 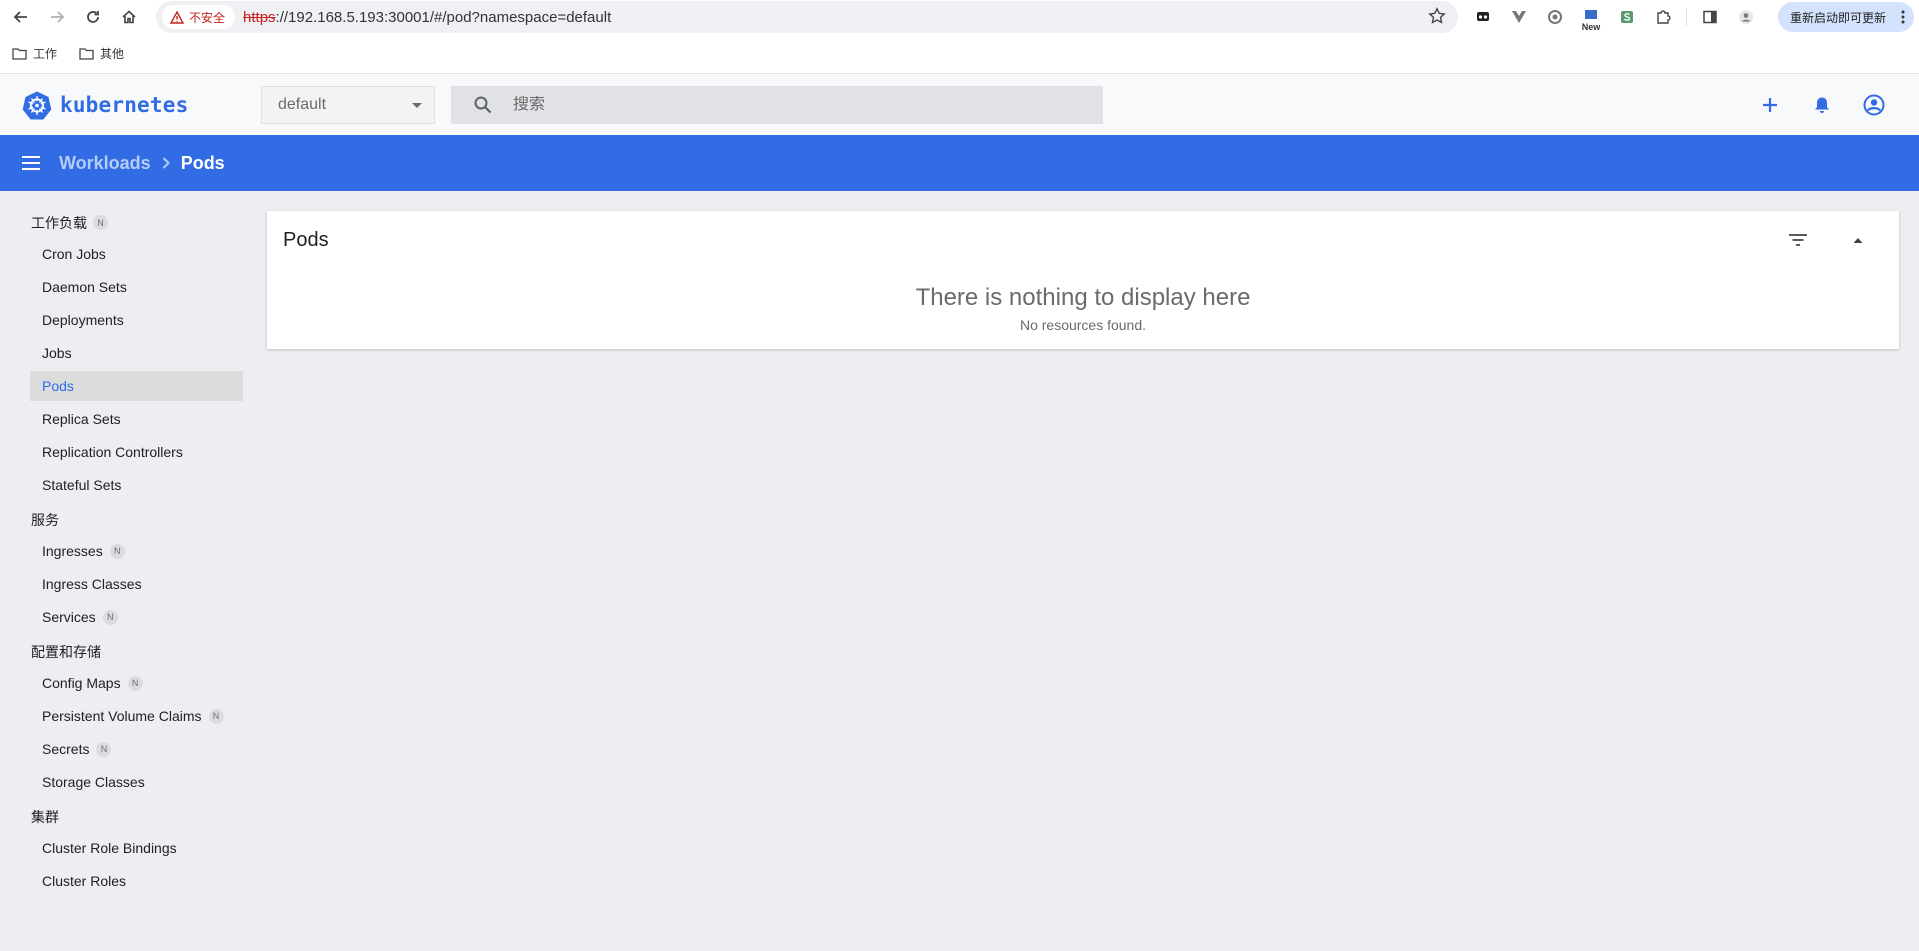 I want to click on notifications-button, so click(x=1822, y=105).